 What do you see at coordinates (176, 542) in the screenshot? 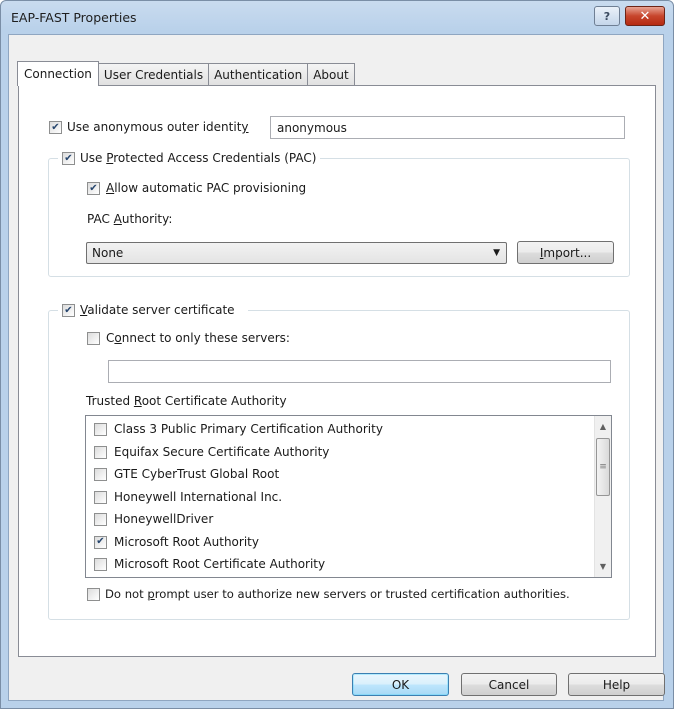
I see `ca-list-item: Microsoft Root Authority` at bounding box center [176, 542].